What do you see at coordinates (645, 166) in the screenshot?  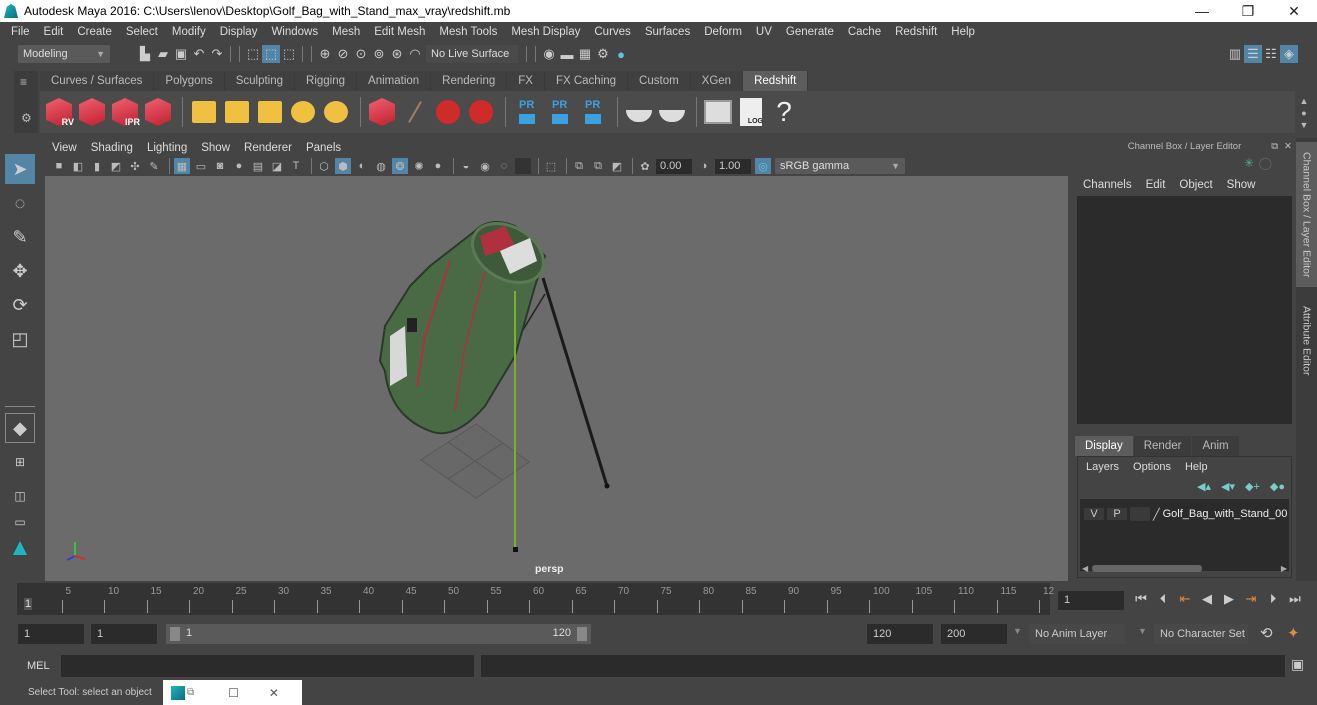 I see `exposure-icon: ✿` at bounding box center [645, 166].